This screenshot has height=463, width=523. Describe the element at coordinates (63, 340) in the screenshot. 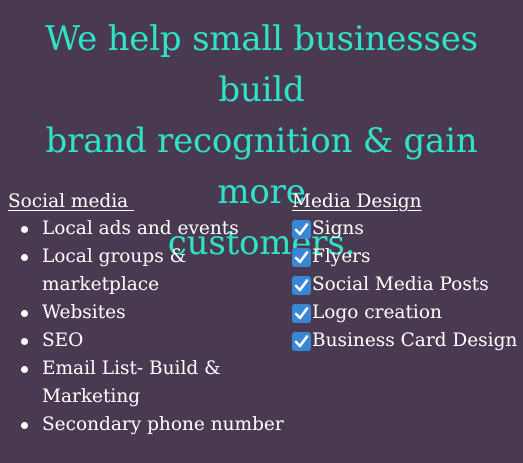

I see `list-item-label: SEO` at that location.